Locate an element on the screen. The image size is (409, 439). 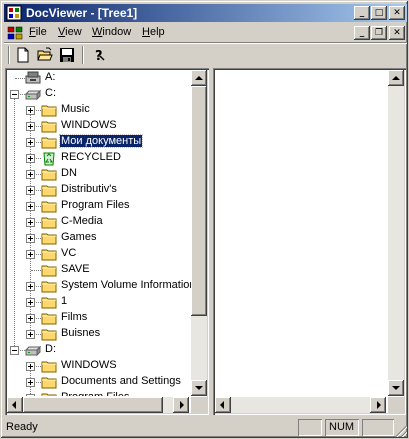
document-vertical-scrollbar is located at coordinates (396, 233).